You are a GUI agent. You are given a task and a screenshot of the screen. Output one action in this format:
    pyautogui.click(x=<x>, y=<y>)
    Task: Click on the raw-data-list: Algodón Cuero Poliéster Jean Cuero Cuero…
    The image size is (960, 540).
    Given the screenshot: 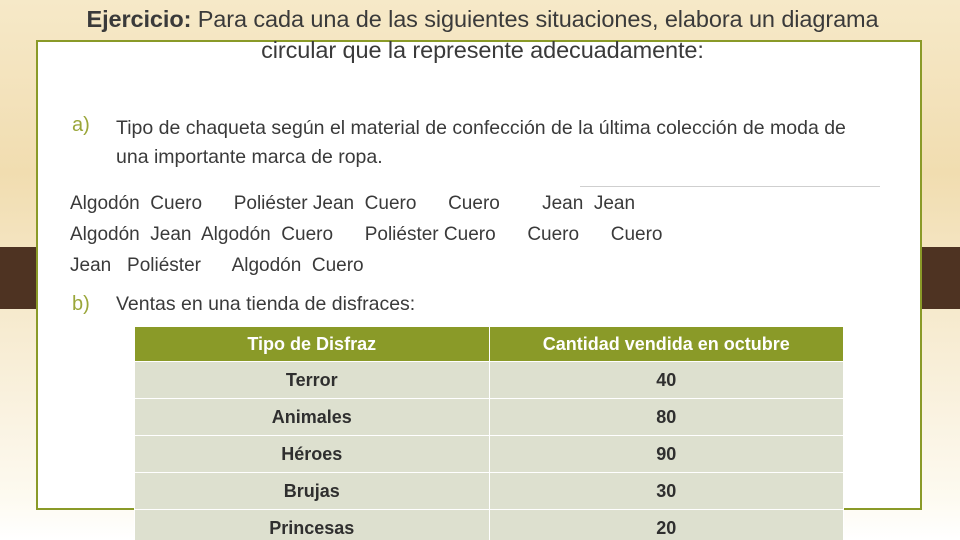 What is the action you would take?
    pyautogui.click(x=475, y=234)
    